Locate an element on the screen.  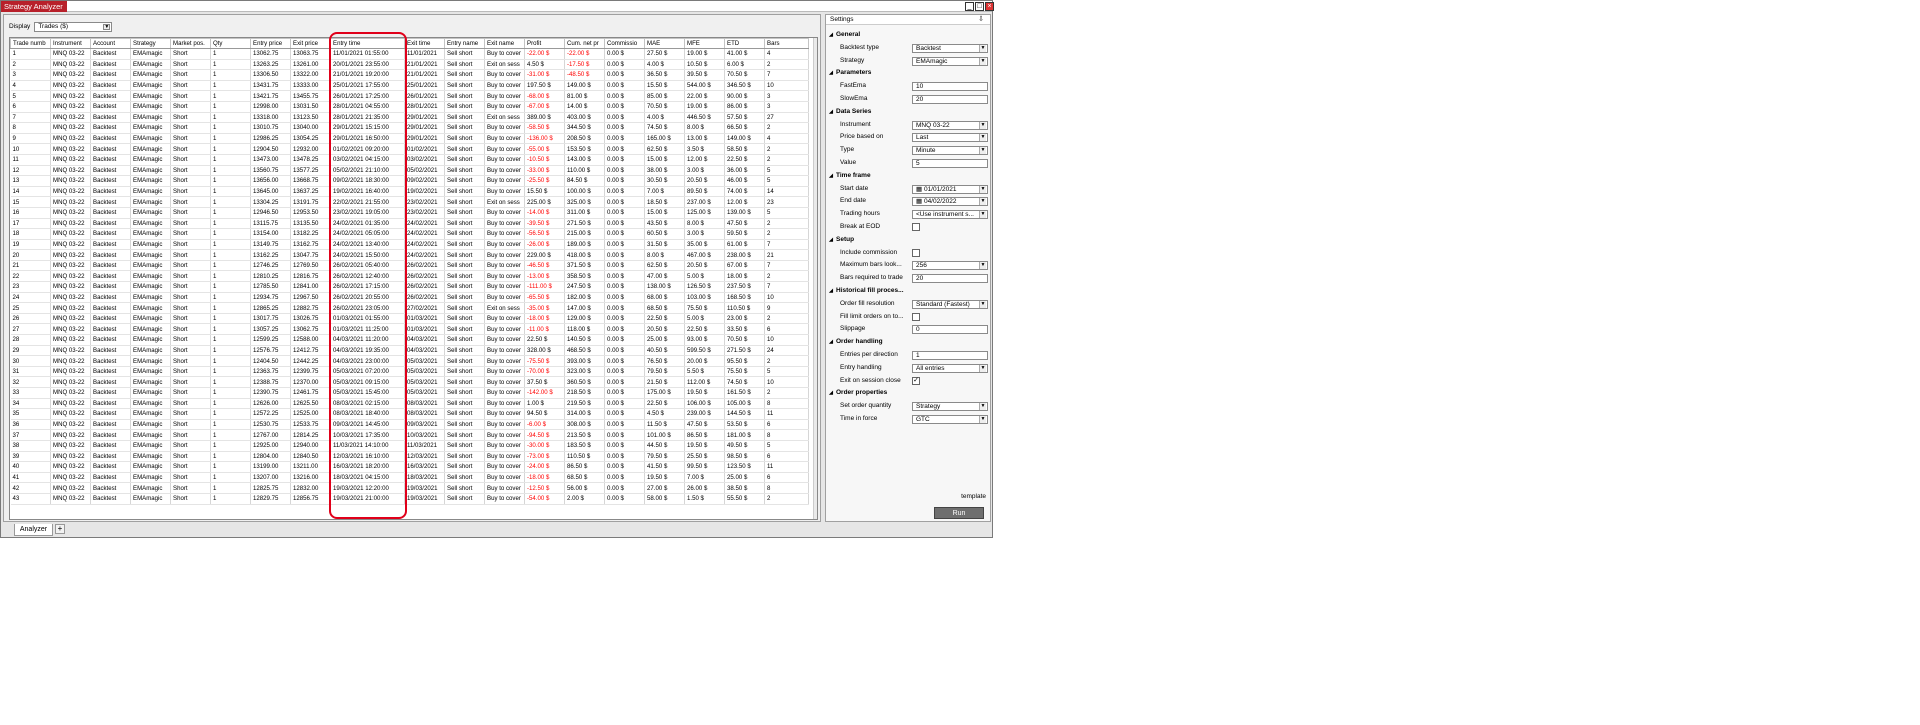
checkbox-exit-on-session-close: ✓ is located at coordinates (916, 380).